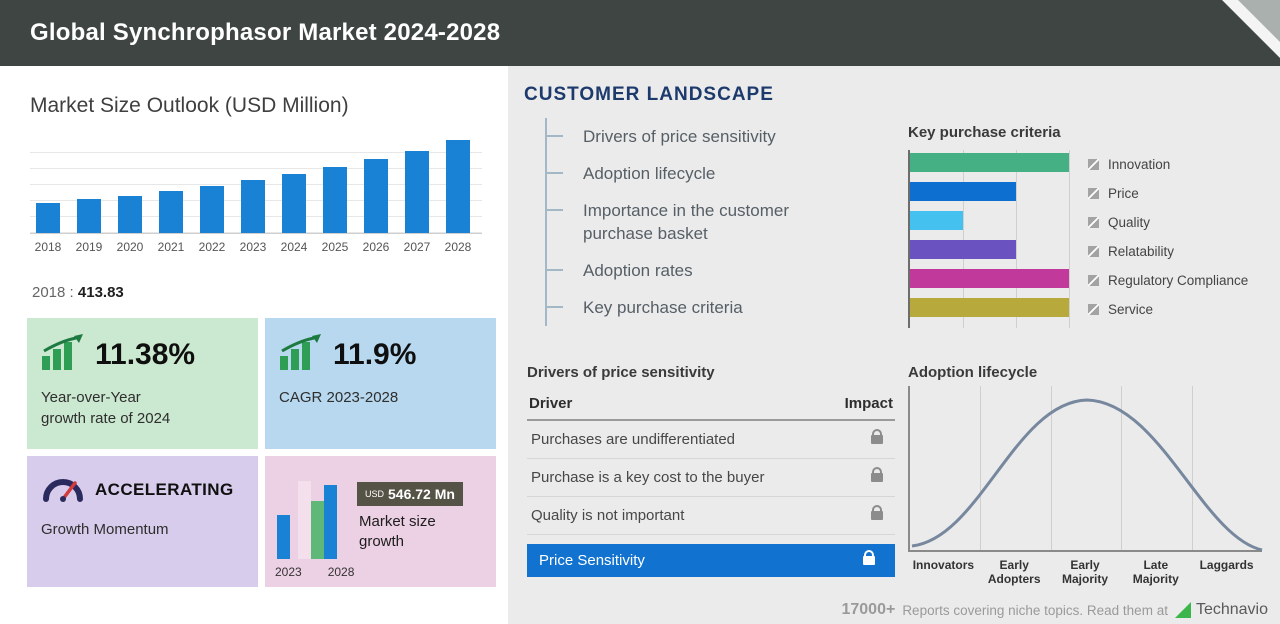 The width and height of the screenshot is (1280, 624). What do you see at coordinates (106, 418) in the screenshot?
I see `yoy-desc-line2: growth rate of 2024` at bounding box center [106, 418].